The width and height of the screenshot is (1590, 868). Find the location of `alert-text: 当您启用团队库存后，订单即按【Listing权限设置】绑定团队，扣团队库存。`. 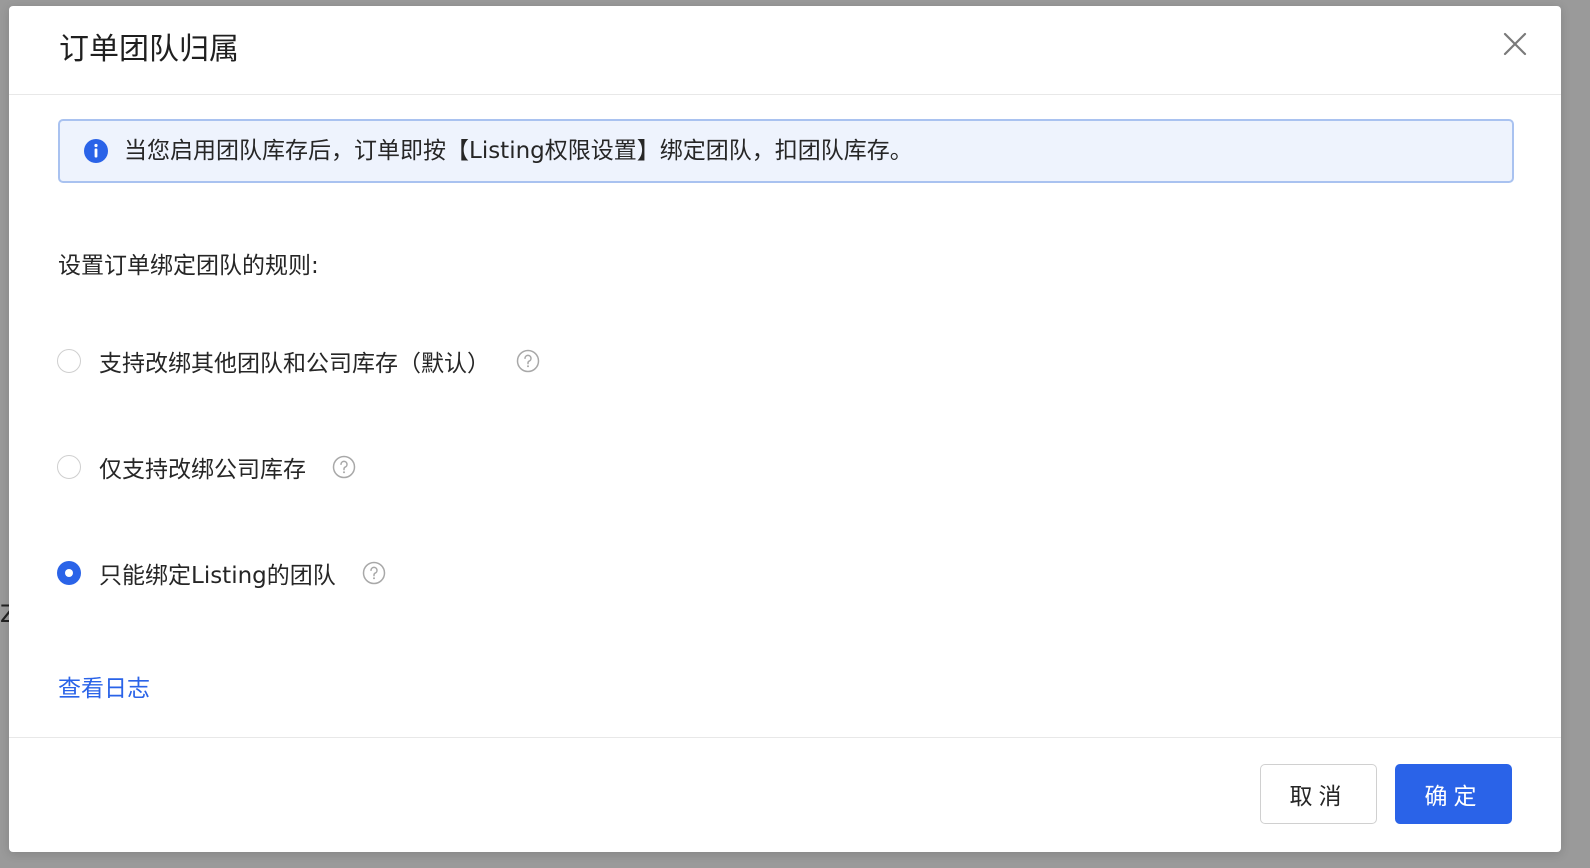

alert-text: 当您启用团队库存后，订单即按【Listing权限设置】绑定团队，扣团队库存。 is located at coordinates (518, 151).